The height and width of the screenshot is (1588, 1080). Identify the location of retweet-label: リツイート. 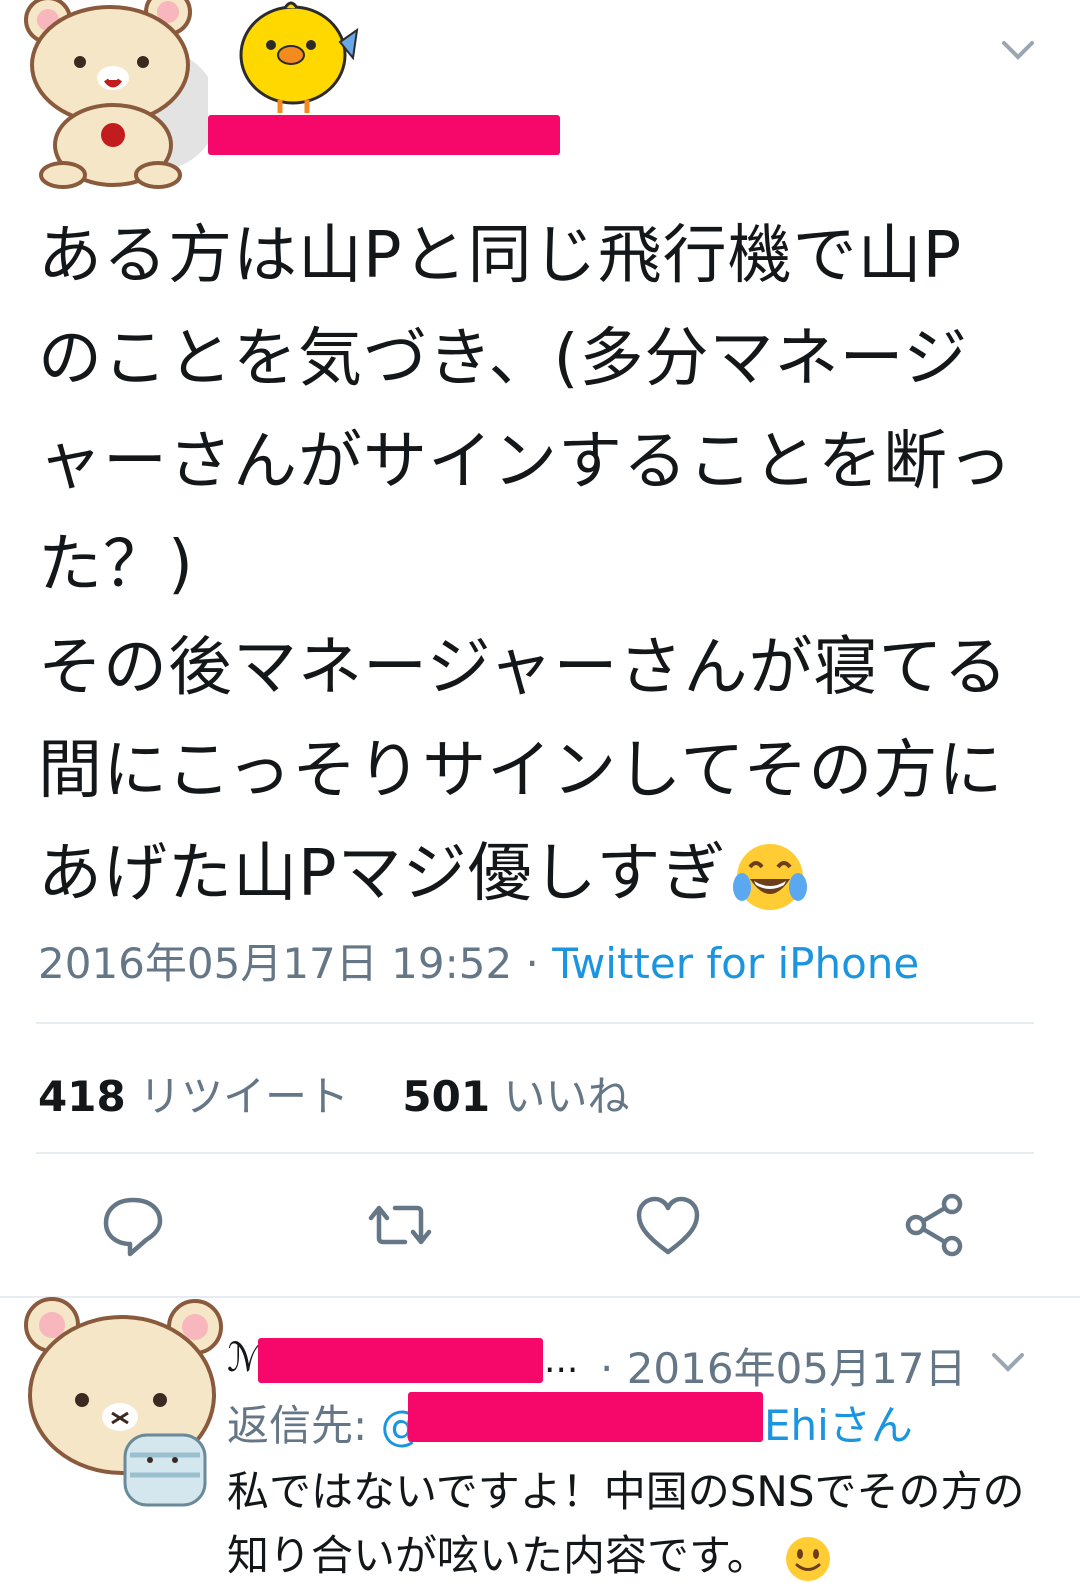
(244, 1096).